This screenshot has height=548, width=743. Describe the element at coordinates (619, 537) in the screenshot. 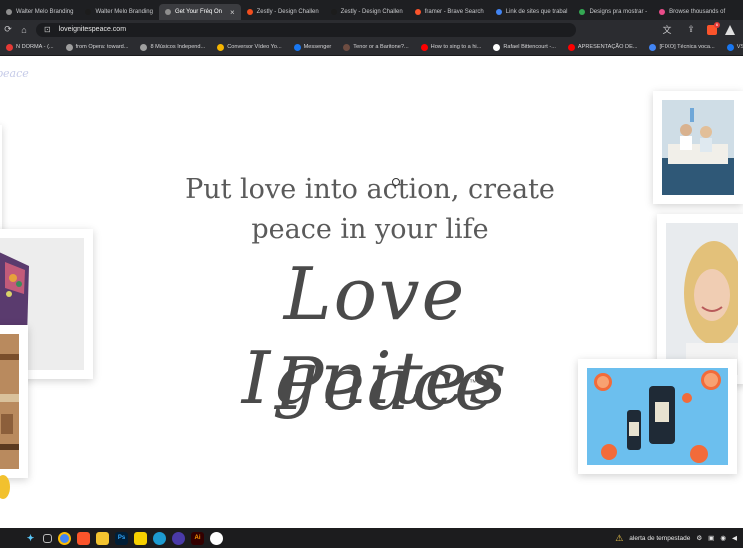

I see `warning-icon: ⚠` at that location.